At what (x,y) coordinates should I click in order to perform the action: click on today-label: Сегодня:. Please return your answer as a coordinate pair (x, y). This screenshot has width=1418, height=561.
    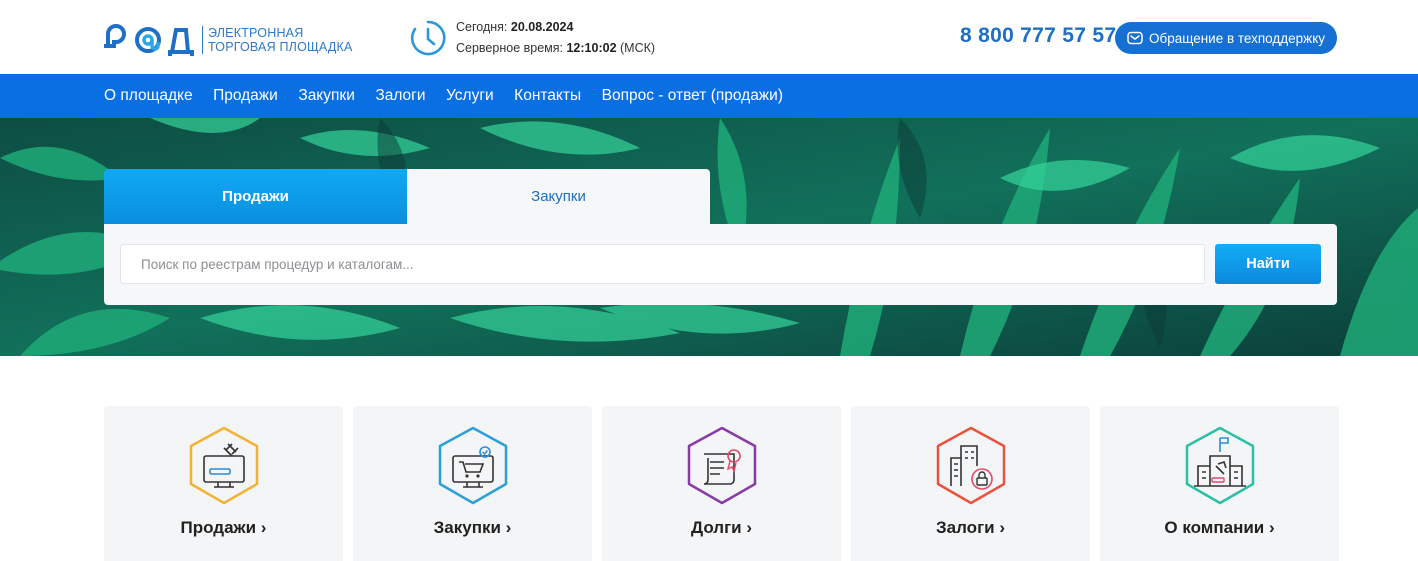
    Looking at the image, I should click on (482, 27).